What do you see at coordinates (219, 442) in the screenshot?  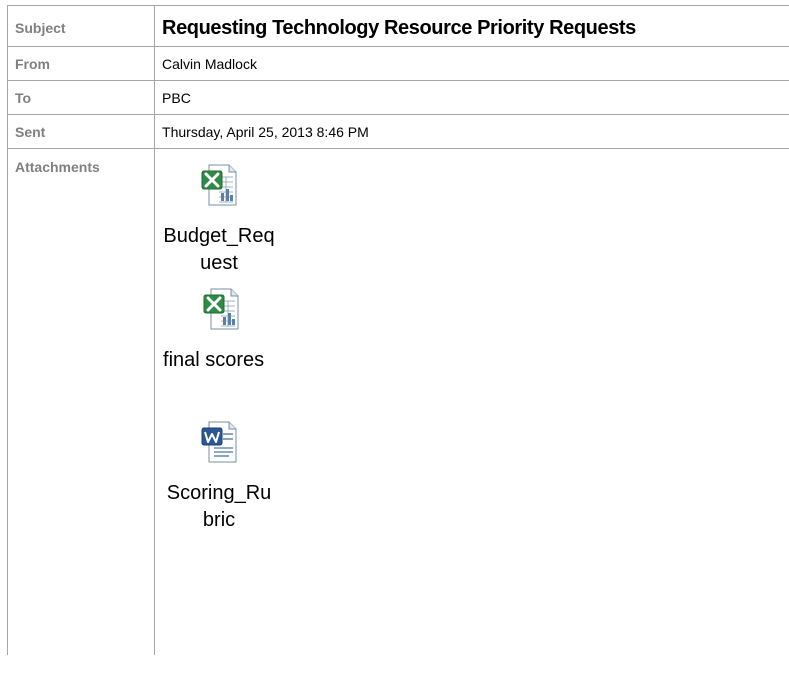 I see `word-file-icon` at bounding box center [219, 442].